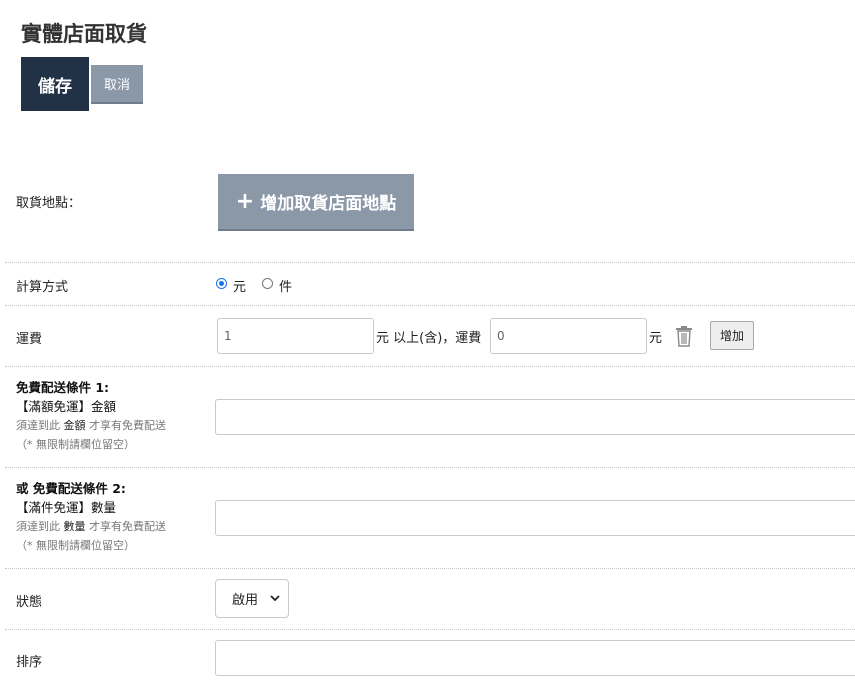 The height and width of the screenshot is (686, 855). Describe the element at coordinates (275, 599) in the screenshot. I see `chevron-down-icon` at that location.